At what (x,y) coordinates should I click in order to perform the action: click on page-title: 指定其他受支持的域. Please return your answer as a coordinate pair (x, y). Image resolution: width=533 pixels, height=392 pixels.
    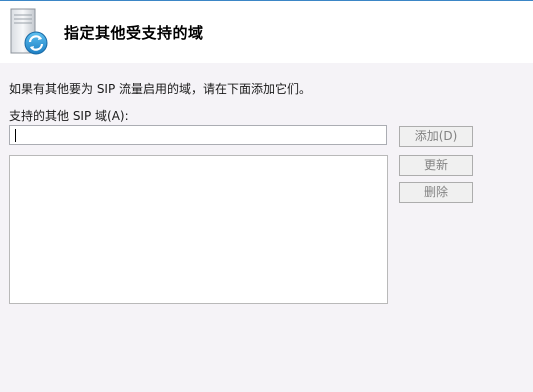
    Looking at the image, I should click on (134, 33).